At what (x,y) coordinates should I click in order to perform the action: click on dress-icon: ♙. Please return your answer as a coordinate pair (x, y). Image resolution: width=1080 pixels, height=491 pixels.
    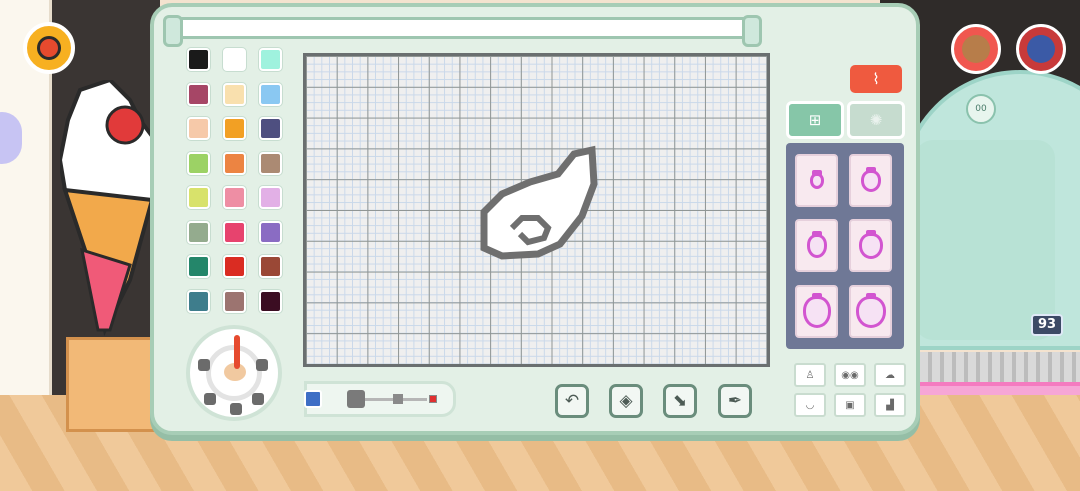
    Looking at the image, I should click on (810, 375).